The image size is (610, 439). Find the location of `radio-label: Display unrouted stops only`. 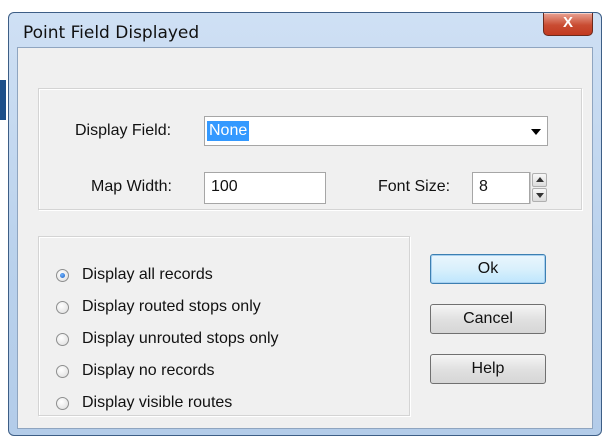

radio-label: Display unrouted stops only is located at coordinates (180, 338).